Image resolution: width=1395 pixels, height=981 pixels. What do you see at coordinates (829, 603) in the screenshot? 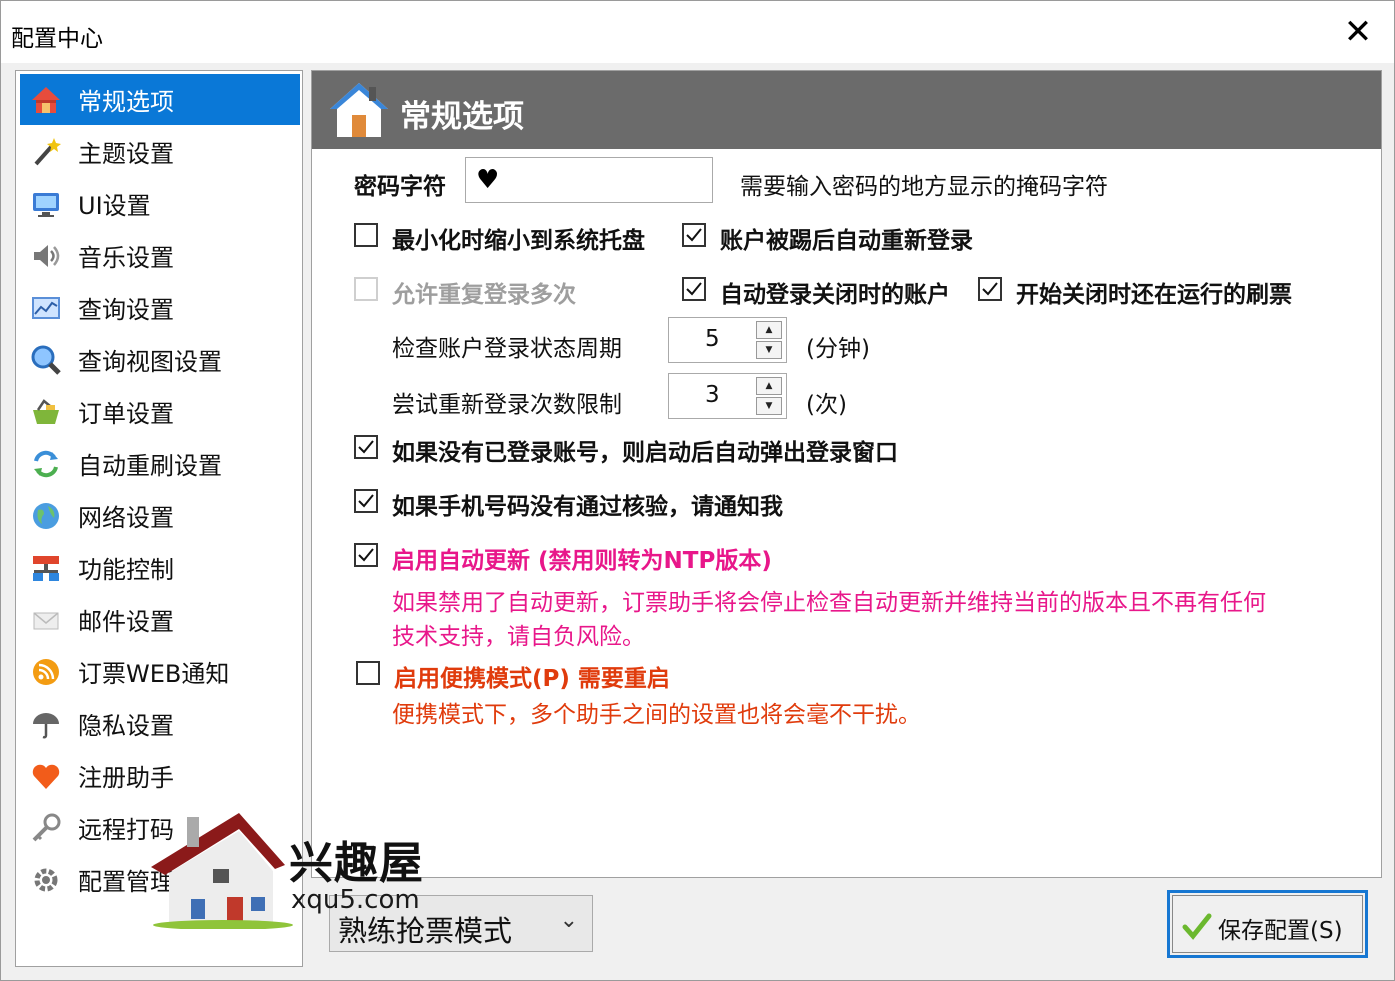
I see `auto-update-desc-line1: 如果禁用了自动更新，订票助手将会停止检查自动更新并维持当前的版本且不再有任何` at bounding box center [829, 603].